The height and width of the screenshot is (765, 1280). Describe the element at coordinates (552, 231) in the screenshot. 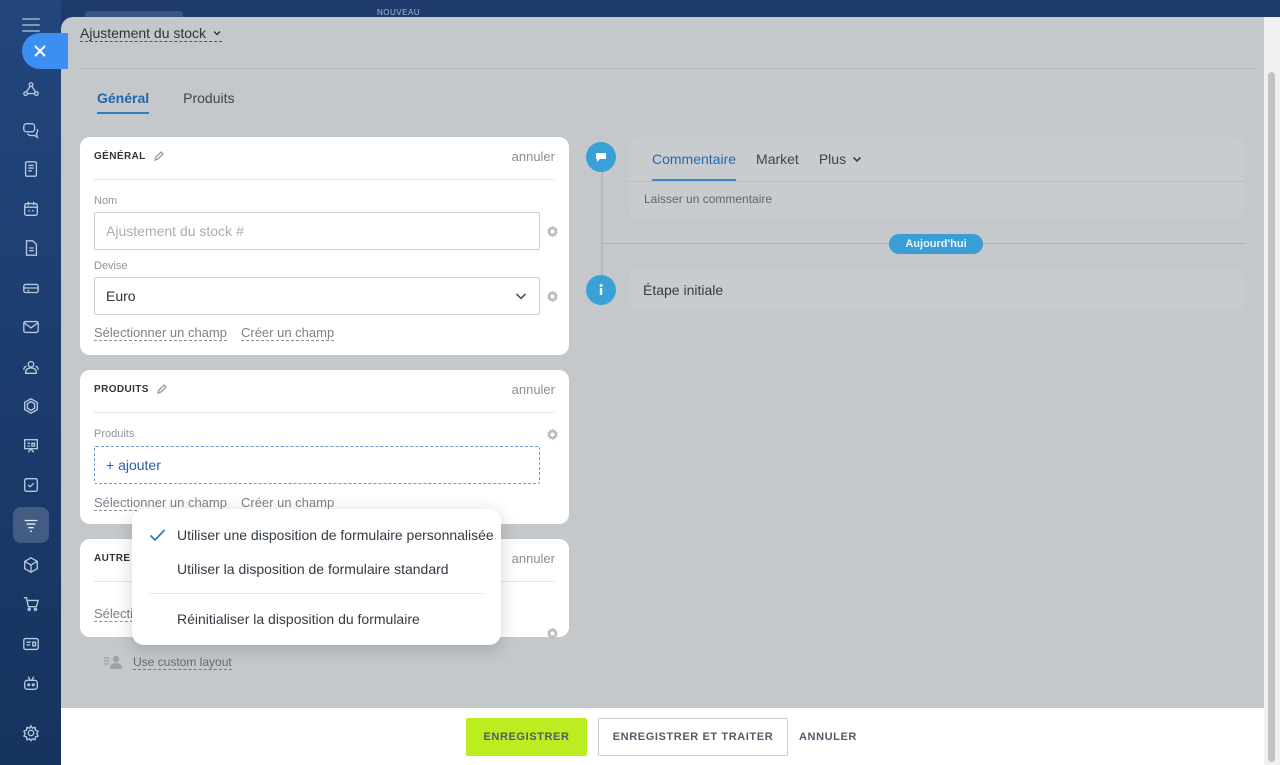

I see `name-field-settings-icon` at that location.